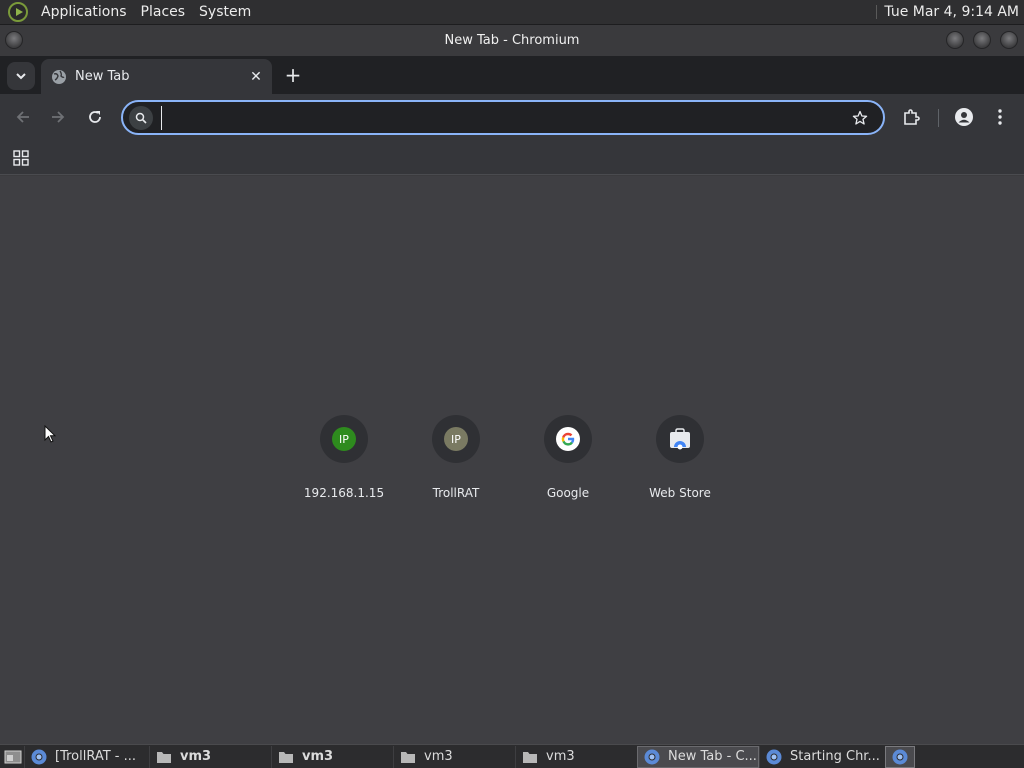  I want to click on toolbar-separator, so click(938, 118).